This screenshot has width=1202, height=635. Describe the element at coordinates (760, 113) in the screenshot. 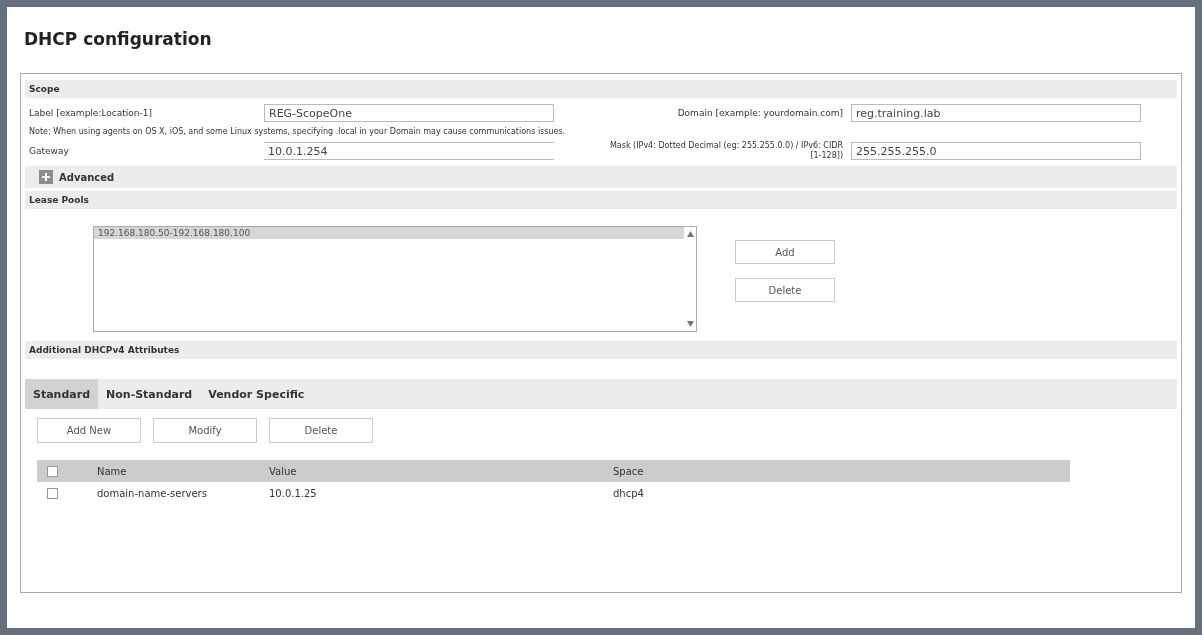

I see `field-label: Domain [example: yourdomain.com]` at that location.